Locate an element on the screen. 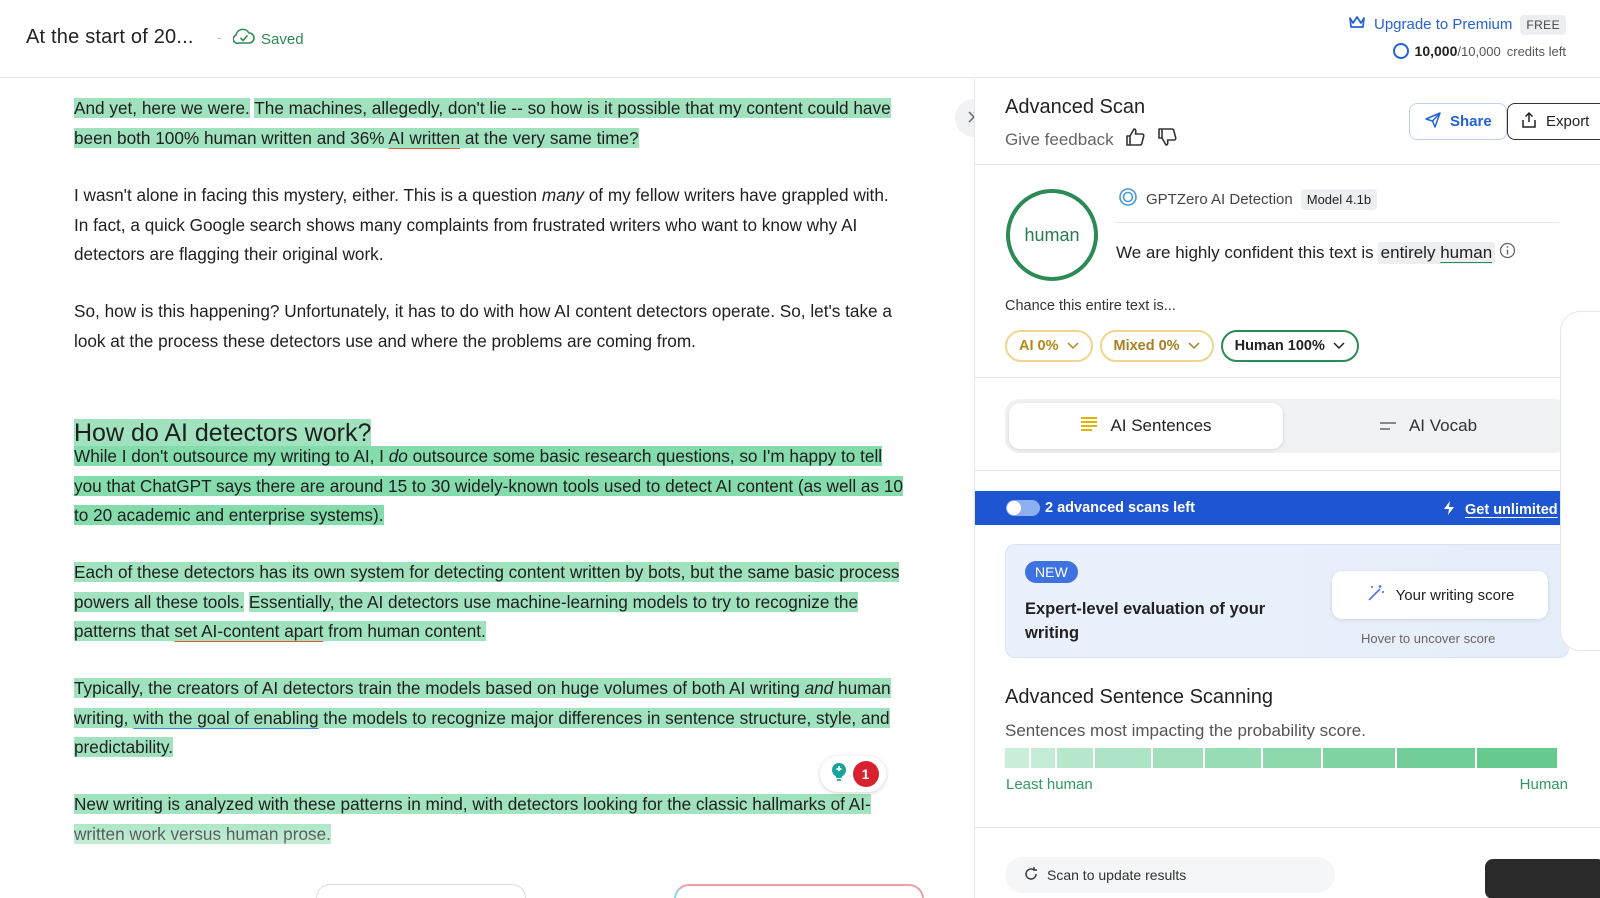 The width and height of the screenshot is (1600, 898). result-ring: human is located at coordinates (1052, 235).